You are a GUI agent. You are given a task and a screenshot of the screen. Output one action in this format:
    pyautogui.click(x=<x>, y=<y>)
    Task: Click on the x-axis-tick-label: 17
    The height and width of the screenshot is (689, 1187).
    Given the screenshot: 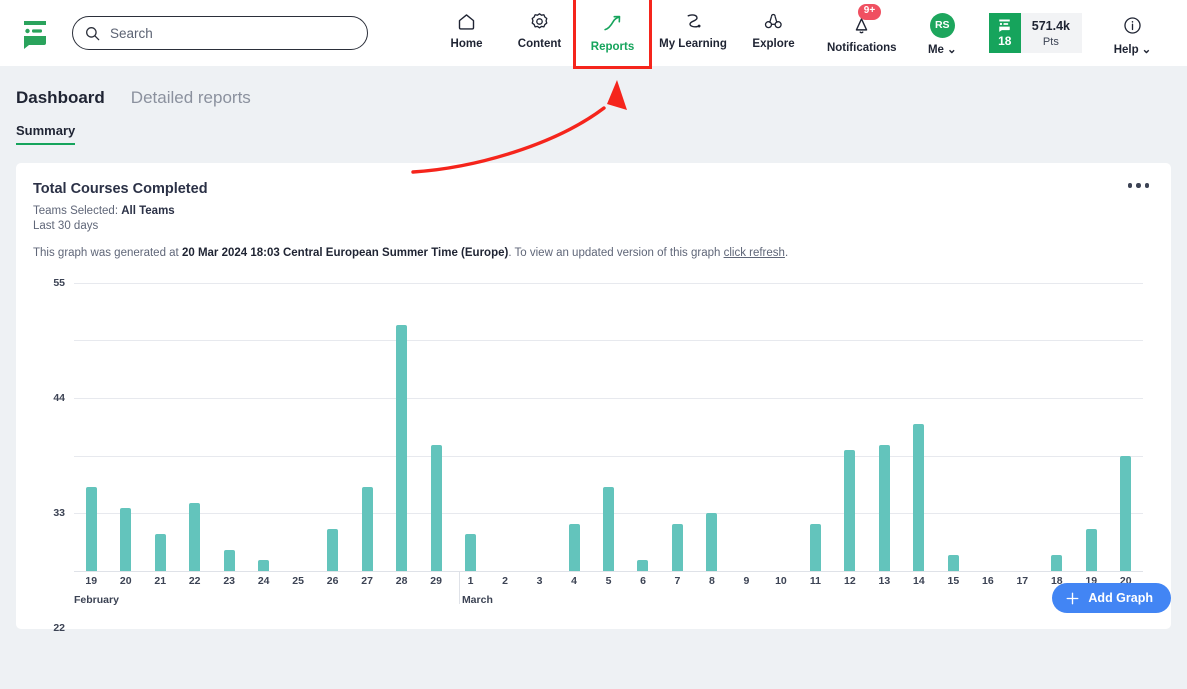 What is the action you would take?
    pyautogui.click(x=1022, y=580)
    